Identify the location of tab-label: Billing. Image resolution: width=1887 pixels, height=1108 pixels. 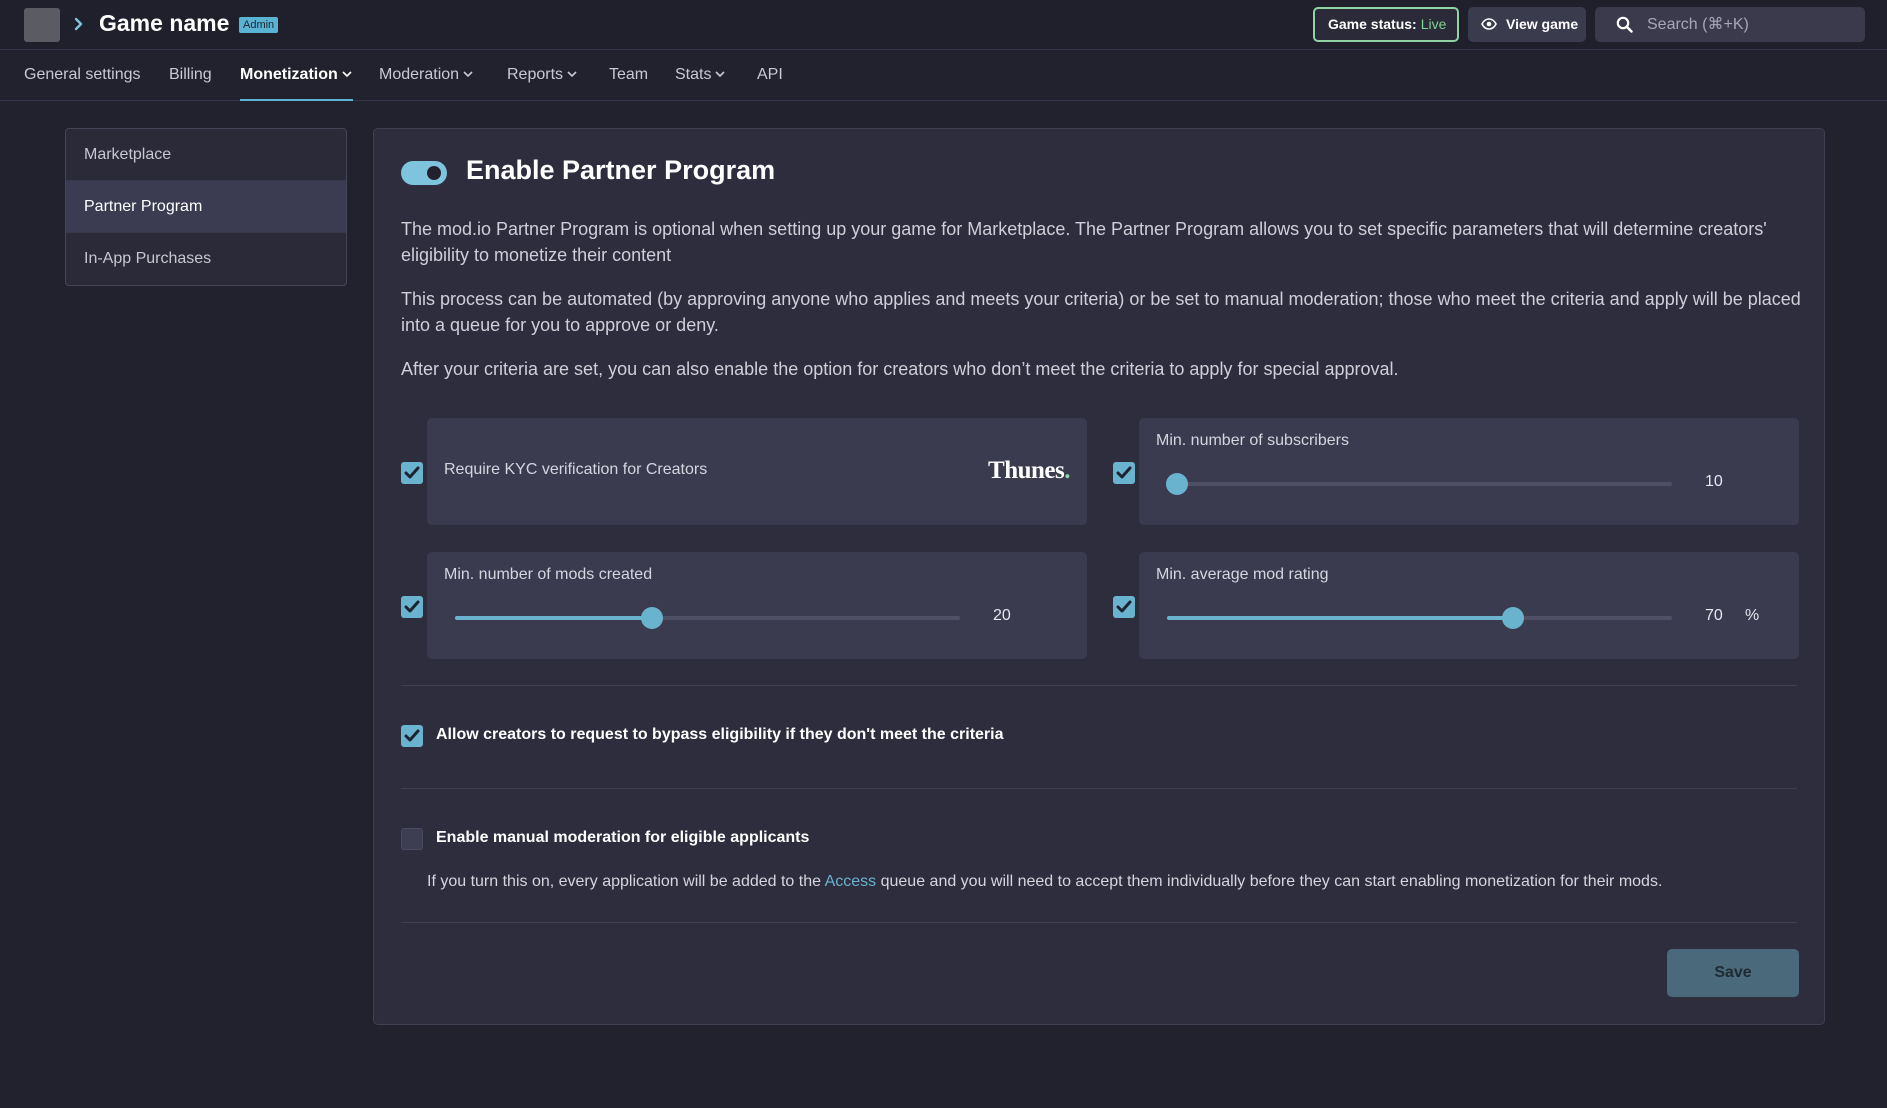
(190, 74).